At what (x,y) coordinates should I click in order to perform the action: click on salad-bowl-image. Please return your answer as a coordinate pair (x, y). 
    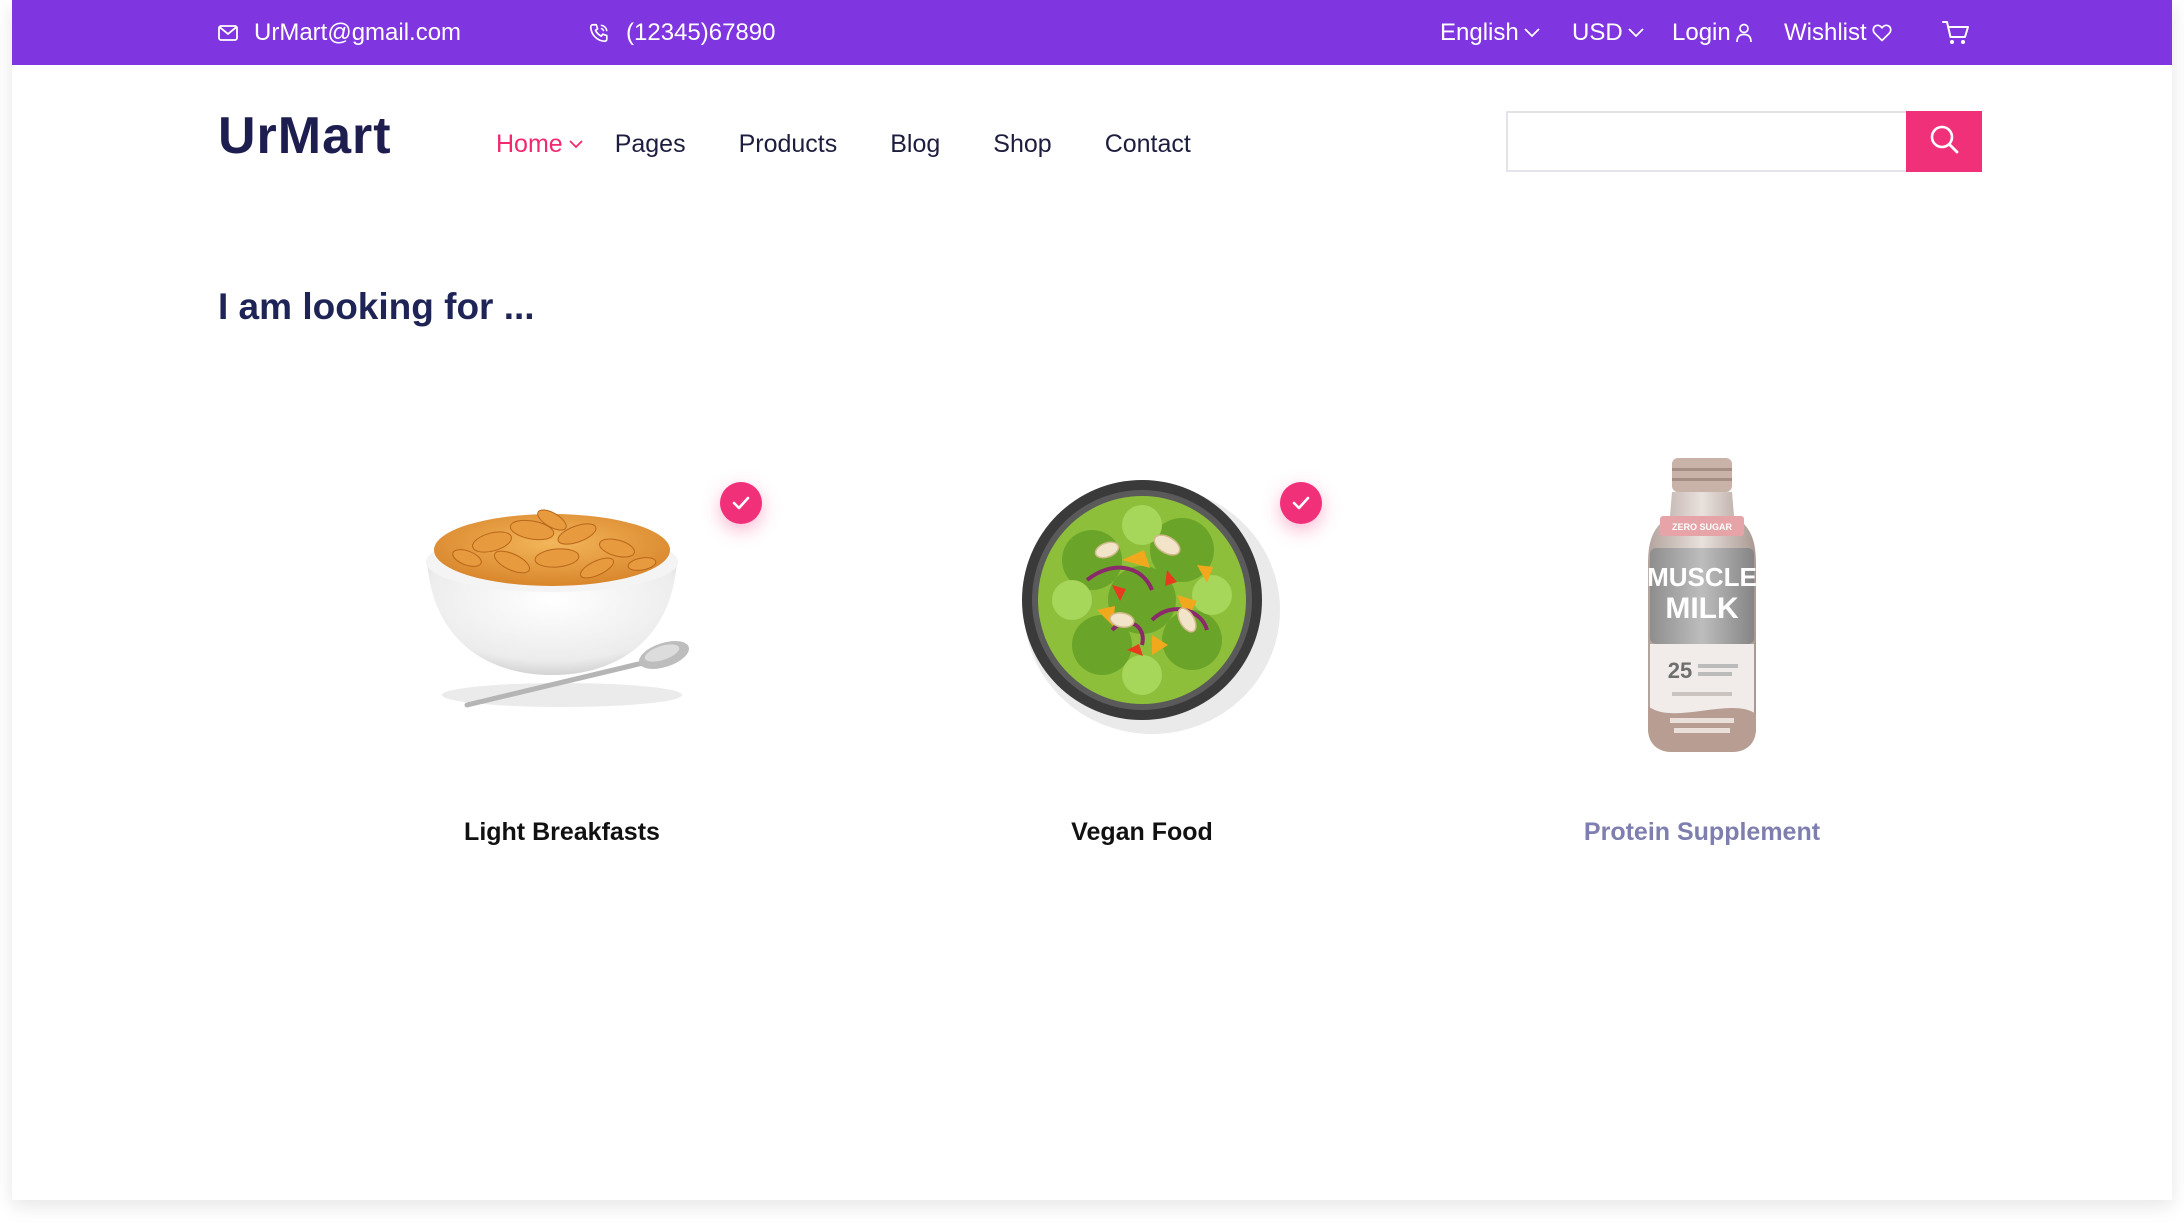
    Looking at the image, I should click on (1142, 597).